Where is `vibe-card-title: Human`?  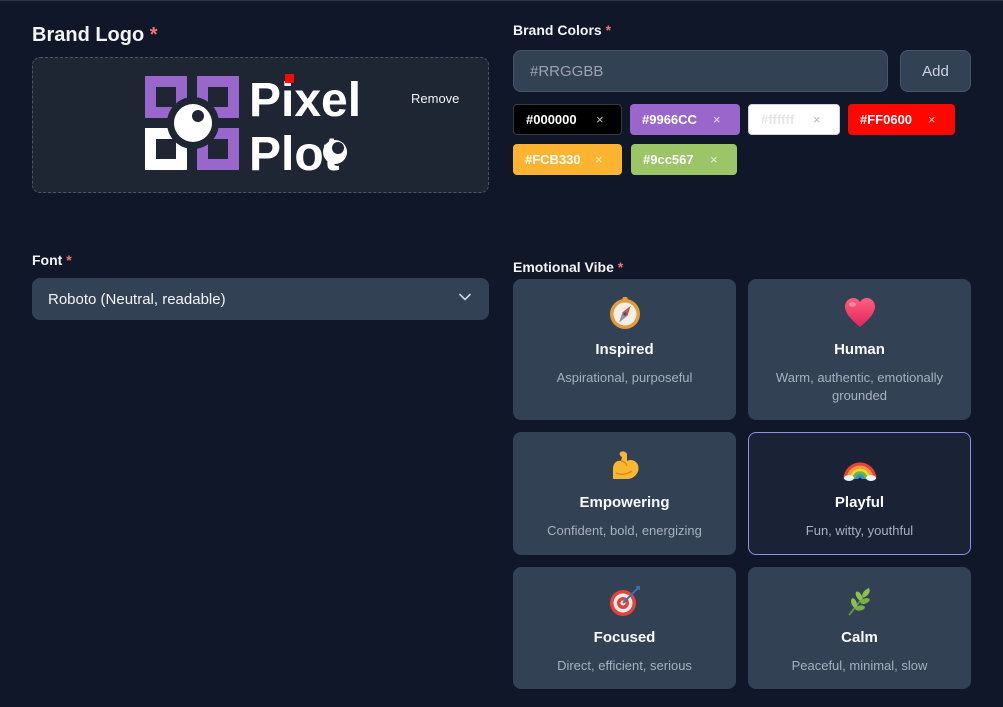 vibe-card-title: Human is located at coordinates (859, 349).